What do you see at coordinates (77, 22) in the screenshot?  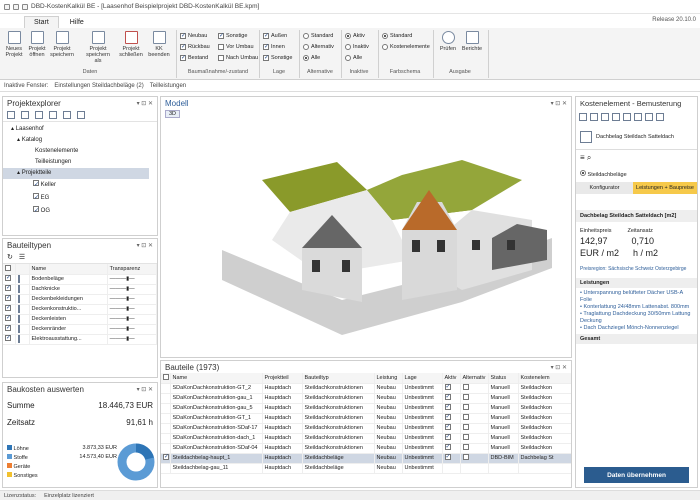 I see `tab-hilfe: Hilfe` at bounding box center [77, 22].